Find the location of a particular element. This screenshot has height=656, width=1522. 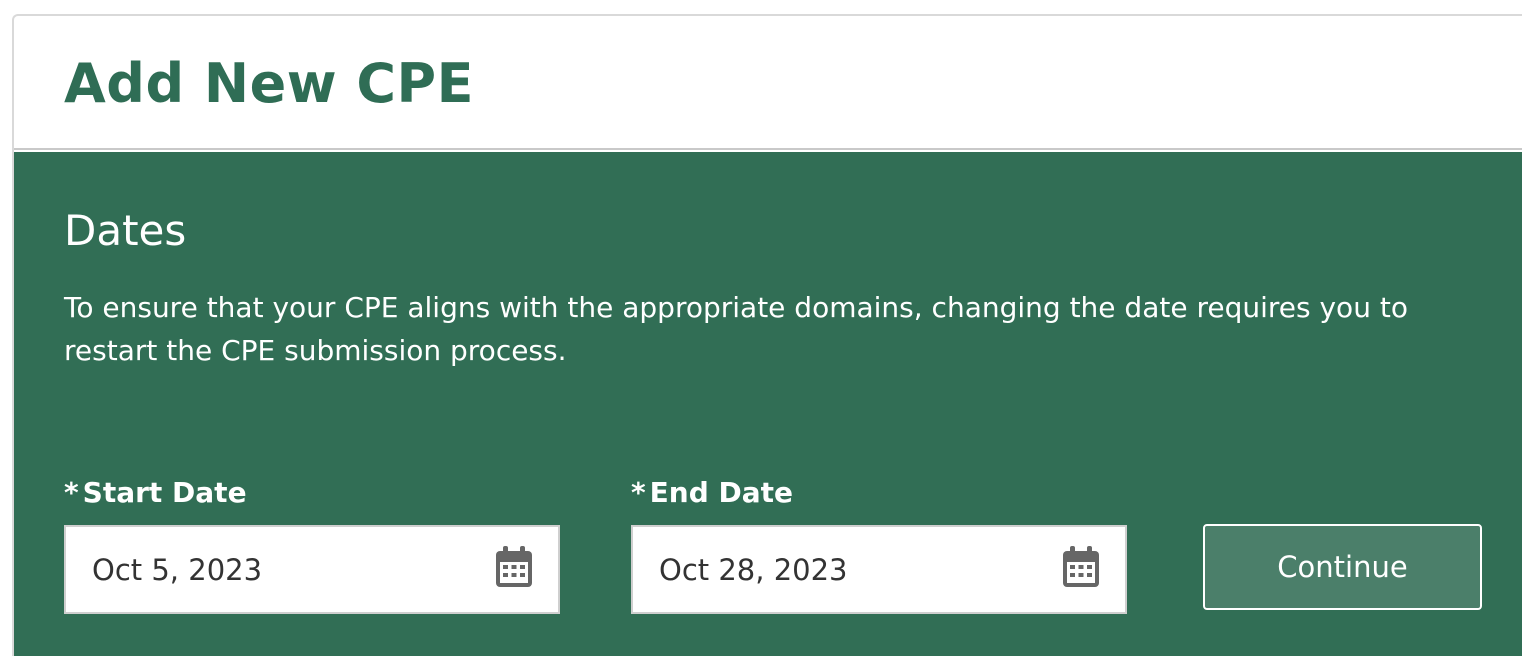

start-date-label-text: Start Date is located at coordinates (164, 492).